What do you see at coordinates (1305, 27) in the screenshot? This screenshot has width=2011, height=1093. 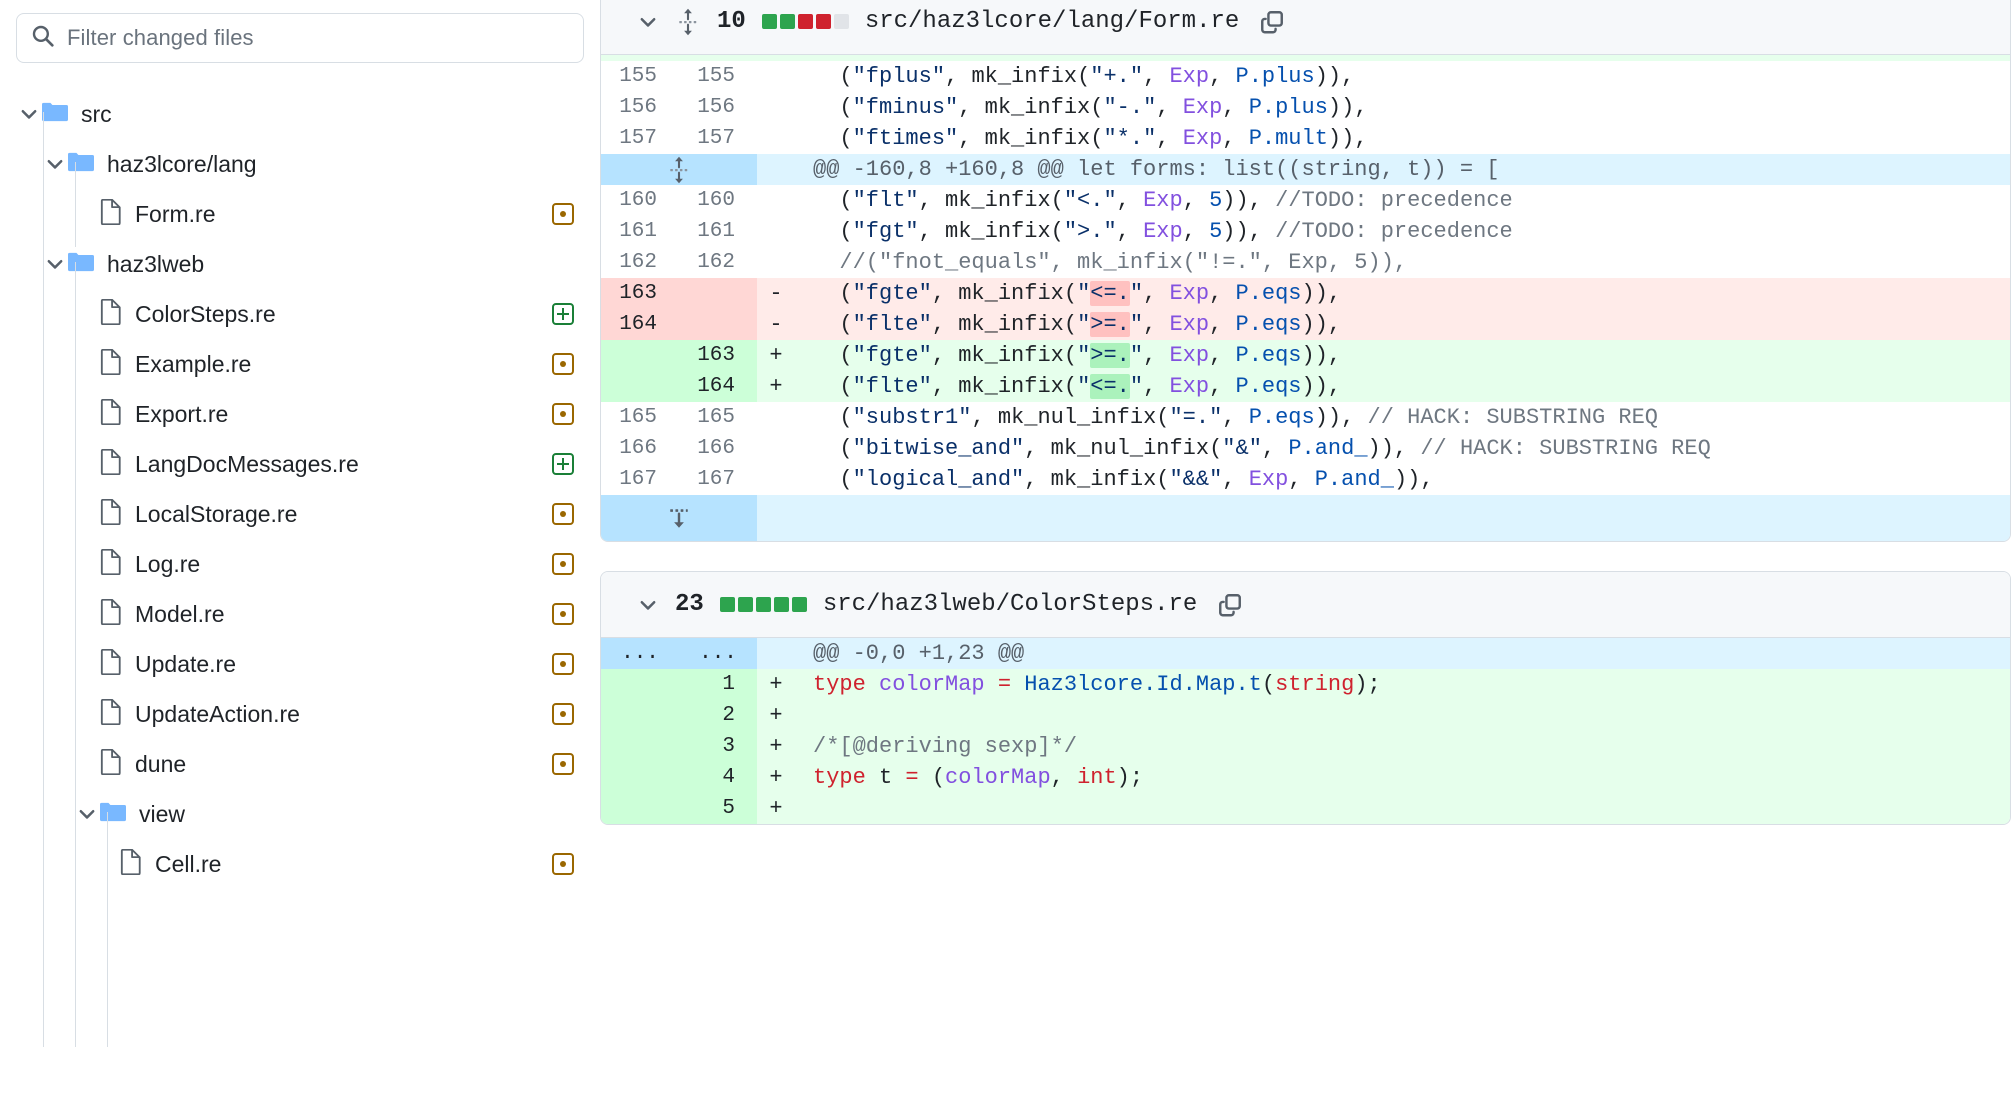 I see `diff-file-header: 10 src/haz3lcore/lang/Form.re` at bounding box center [1305, 27].